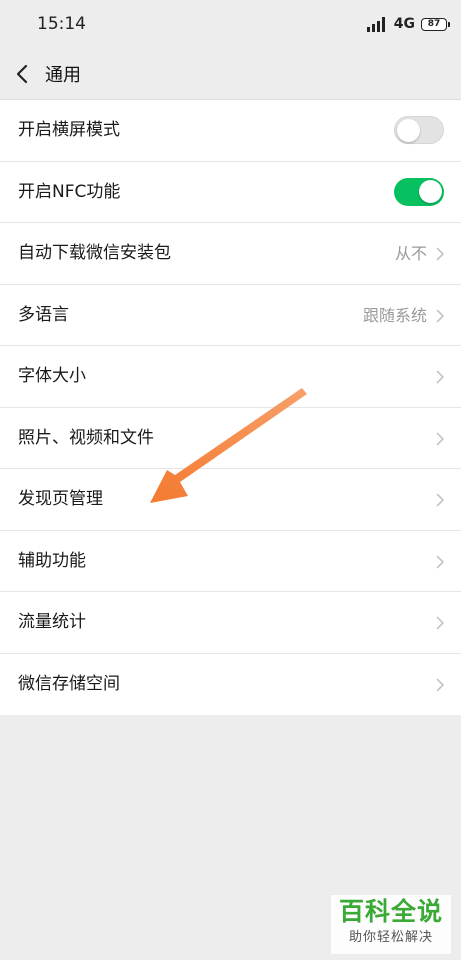 The height and width of the screenshot is (960, 461). What do you see at coordinates (69, 683) in the screenshot?
I see `row-label: 微信存储空间` at bounding box center [69, 683].